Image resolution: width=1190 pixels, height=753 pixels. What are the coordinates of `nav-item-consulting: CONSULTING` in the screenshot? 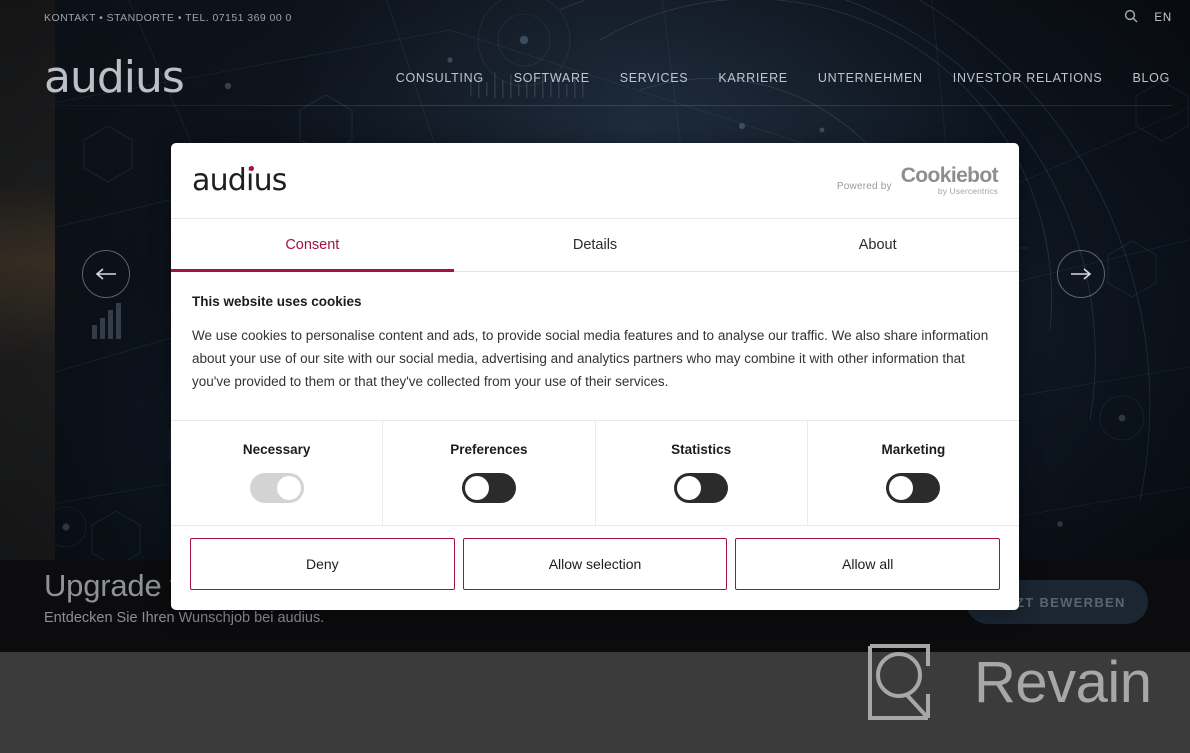 It's located at (440, 78).